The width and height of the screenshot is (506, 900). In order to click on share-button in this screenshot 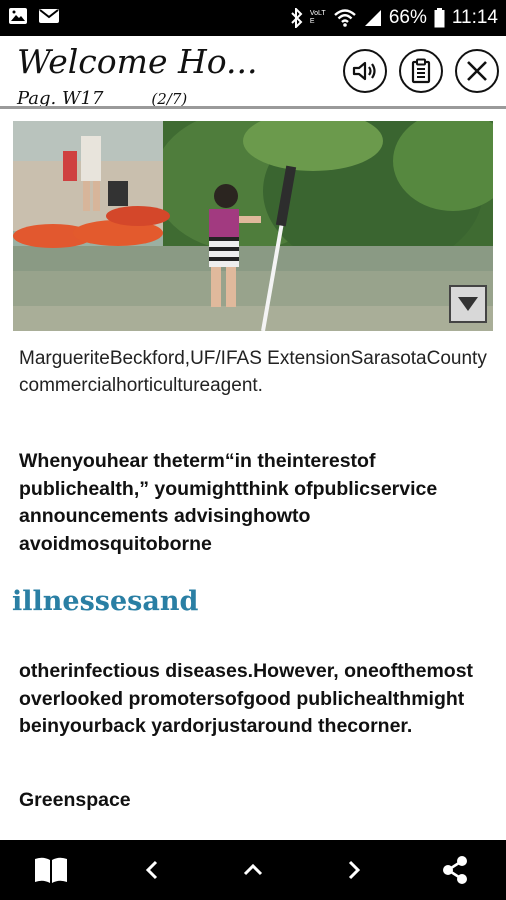, I will do `click(455, 870)`.